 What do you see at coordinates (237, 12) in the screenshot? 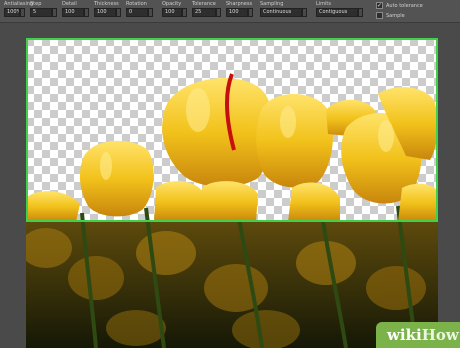
I see `sharpness-field: 100` at bounding box center [237, 12].